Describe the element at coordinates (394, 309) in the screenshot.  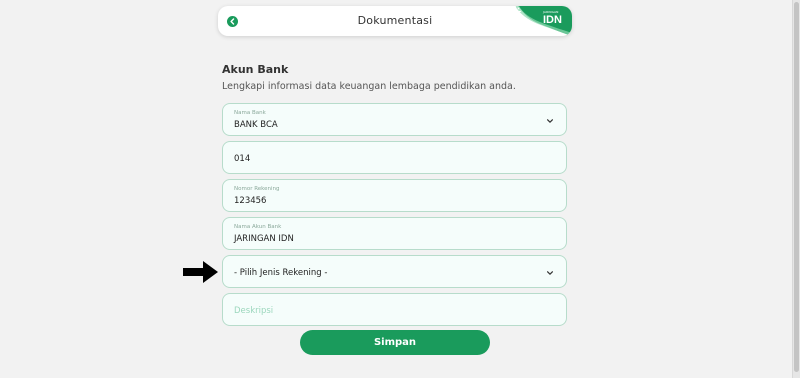
I see `description-field: Deskripsi` at that location.